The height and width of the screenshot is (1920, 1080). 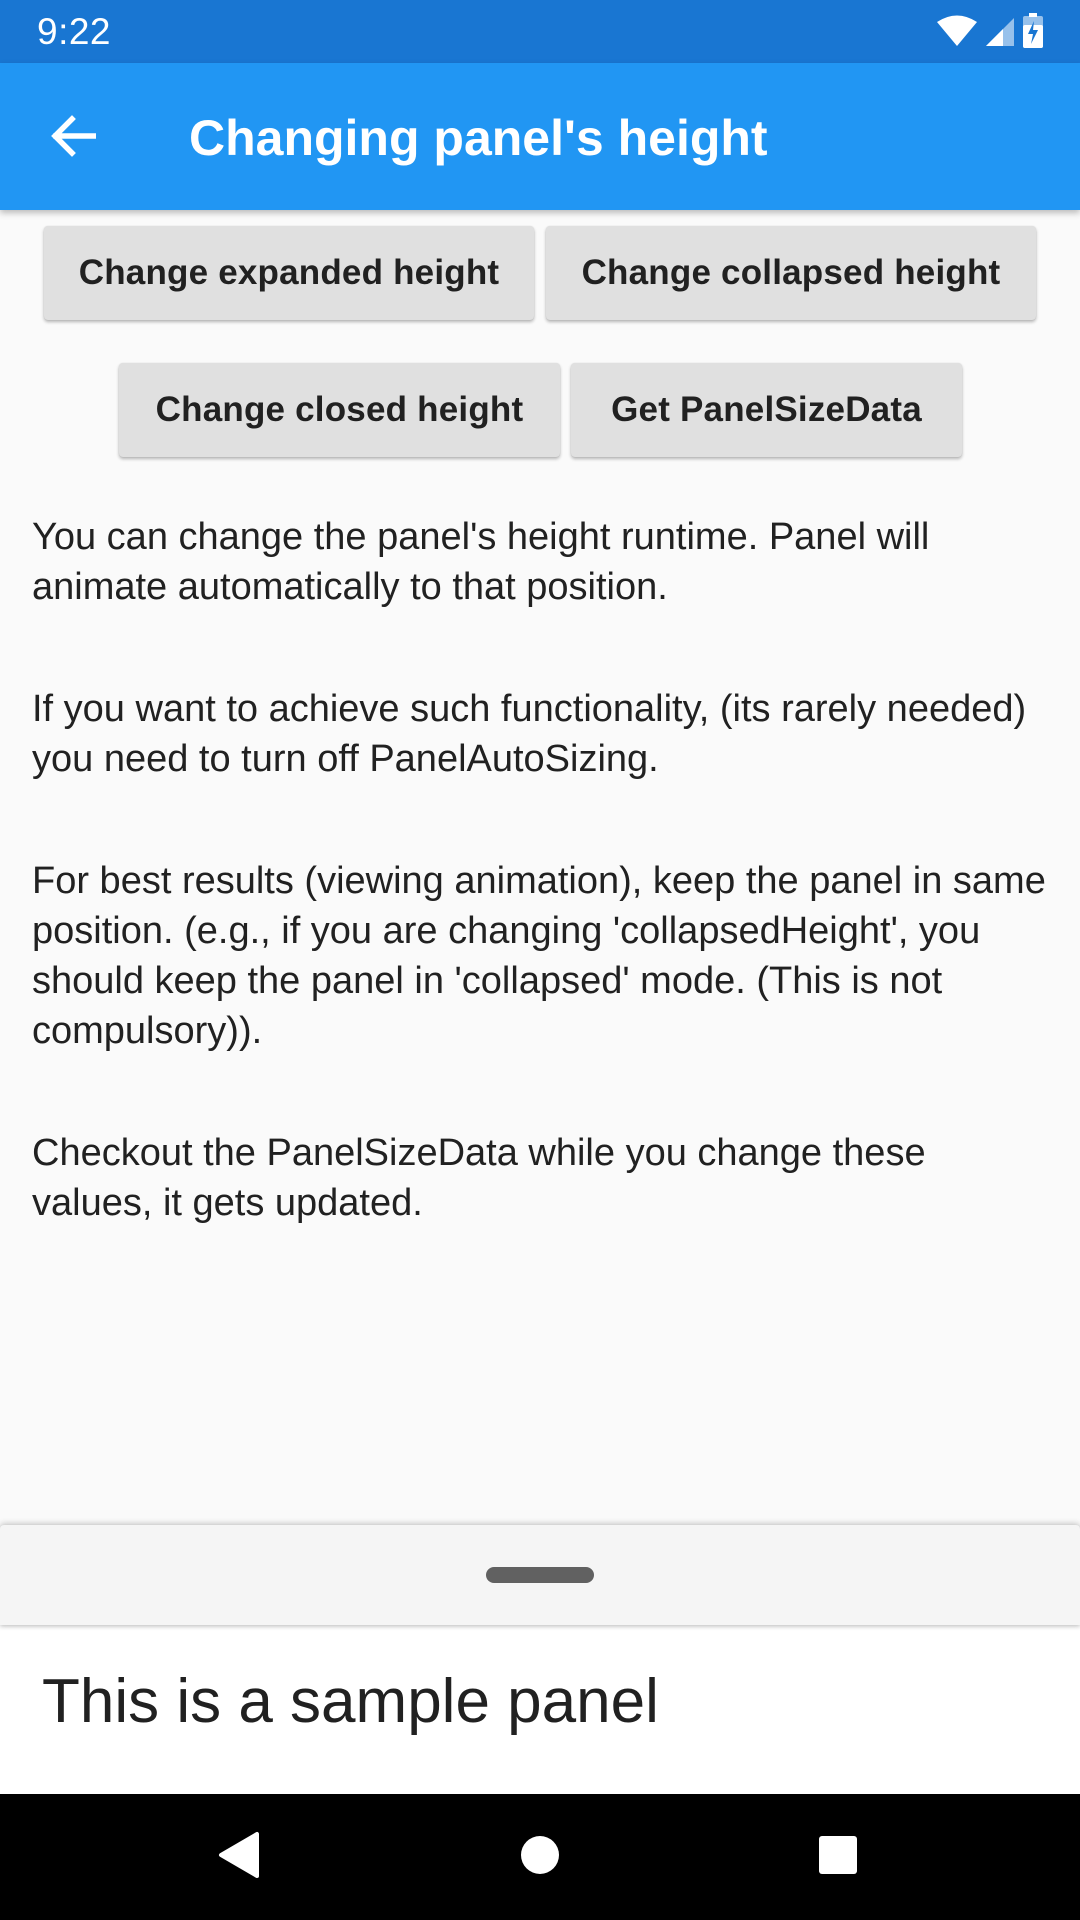 I want to click on recents-square-icon, so click(x=838, y=1857).